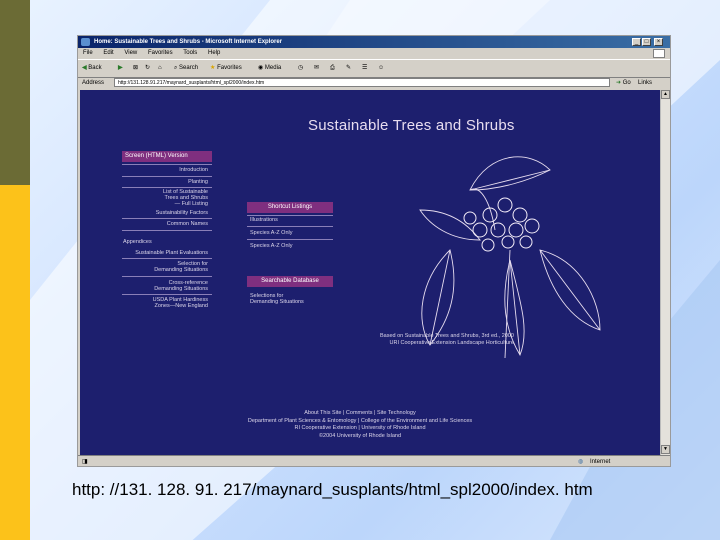 This screenshot has height=540, width=720. Describe the element at coordinates (15, 92) in the screenshot. I see `slide-accent-bar-top` at that location.